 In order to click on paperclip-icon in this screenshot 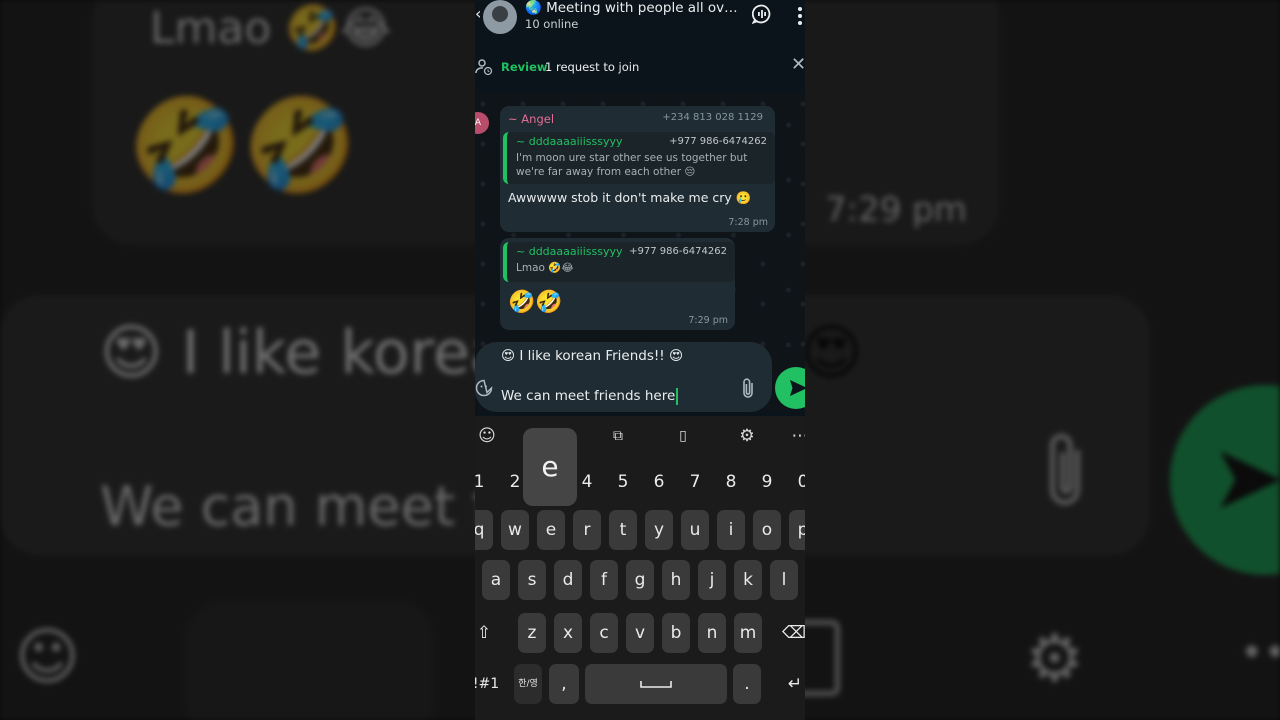, I will do `click(748, 388)`.